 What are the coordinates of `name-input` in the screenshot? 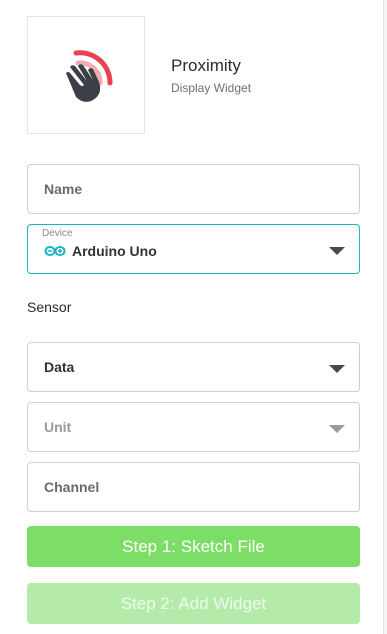 It's located at (193, 189).